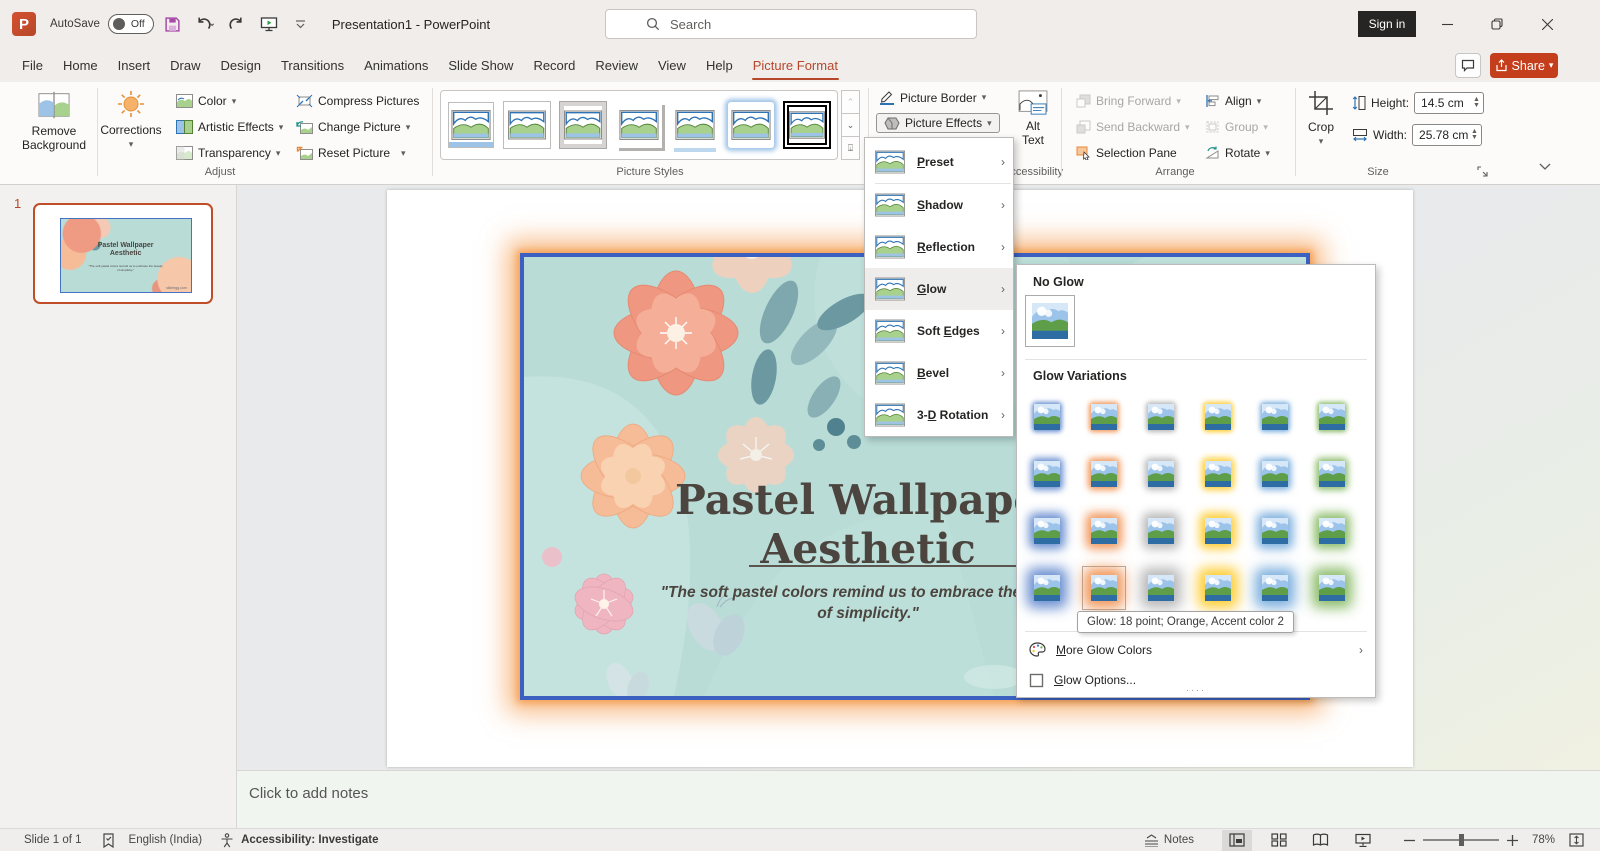 The height and width of the screenshot is (851, 1600). What do you see at coordinates (309, 840) in the screenshot?
I see `accessibility-status: Accessibility: Investigate` at bounding box center [309, 840].